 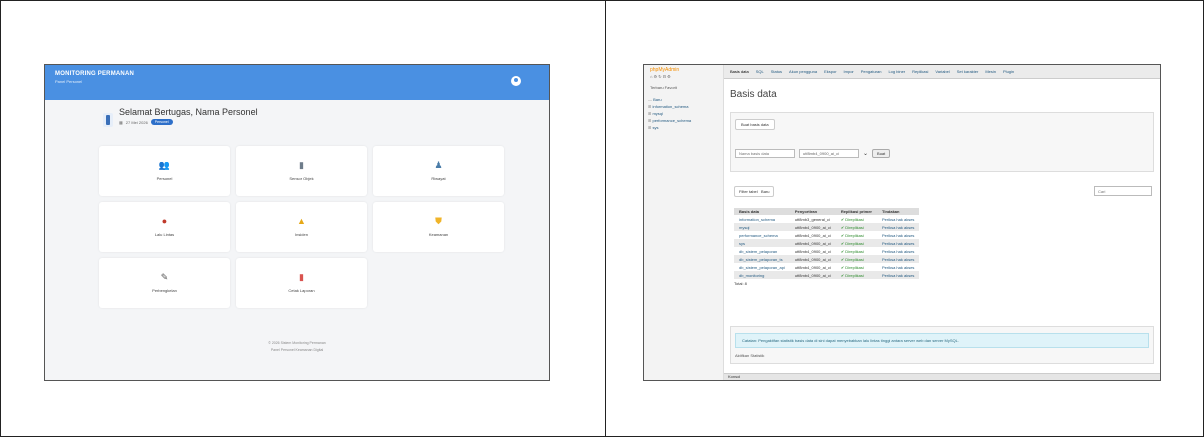 I want to click on phpmyadmin-logo: phpMyAdmin ⌂ ⚙ ↻ ⊟ ⚙, so click(x=683, y=74).